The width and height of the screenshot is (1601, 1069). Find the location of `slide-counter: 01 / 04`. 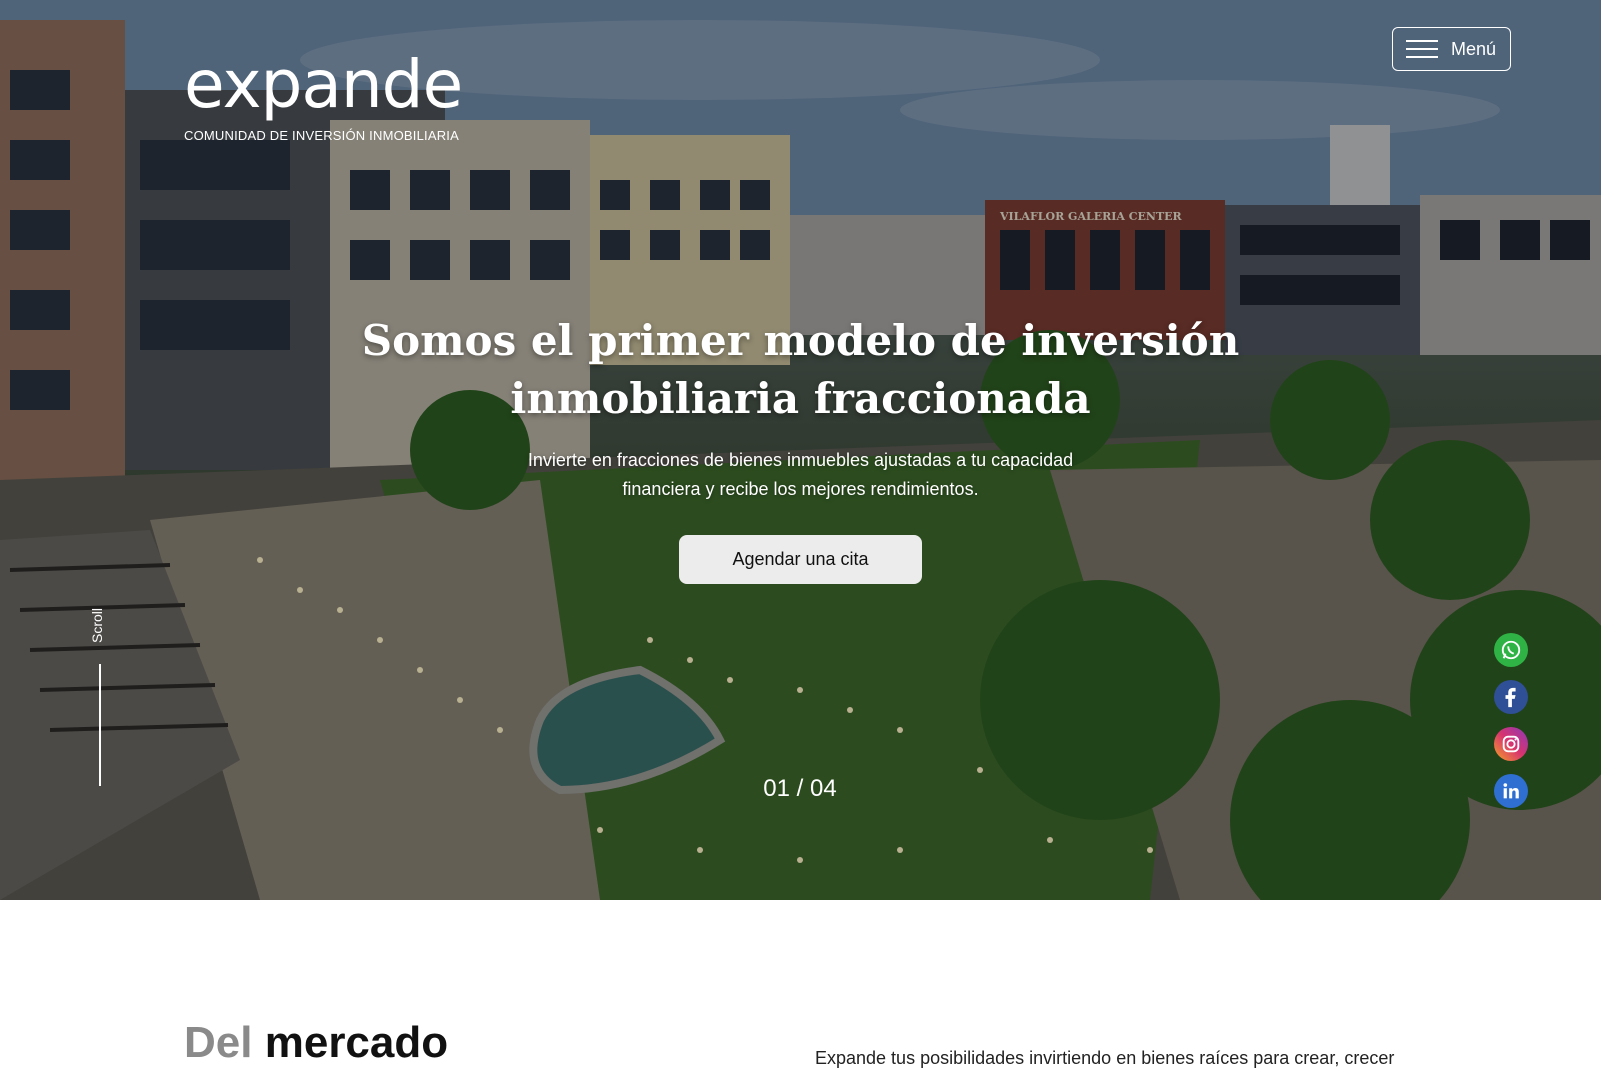

slide-counter: 01 / 04 is located at coordinates (800, 788).